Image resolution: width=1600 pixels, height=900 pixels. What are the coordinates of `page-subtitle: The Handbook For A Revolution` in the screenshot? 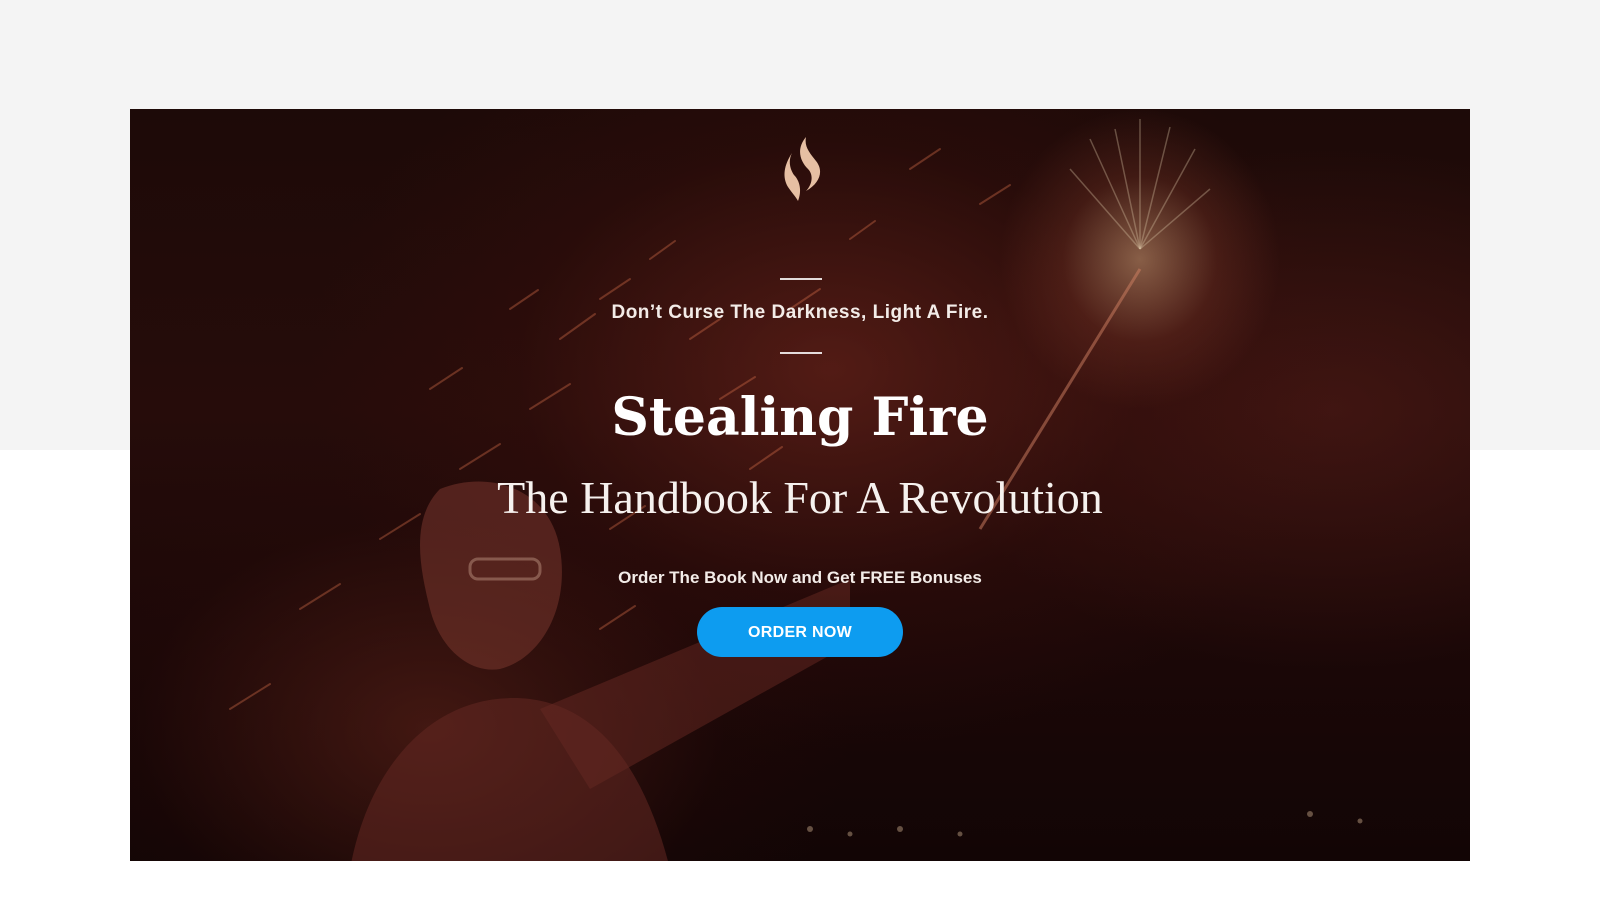 It's located at (800, 497).